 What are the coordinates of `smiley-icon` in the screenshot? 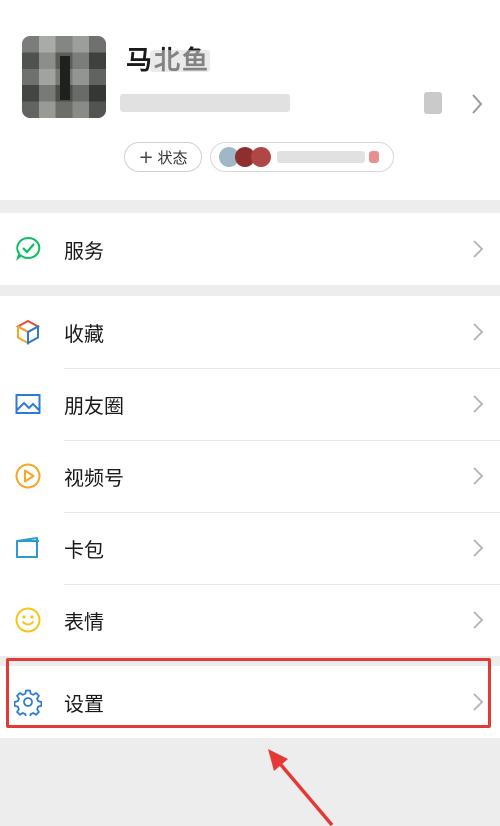 It's located at (28, 620).